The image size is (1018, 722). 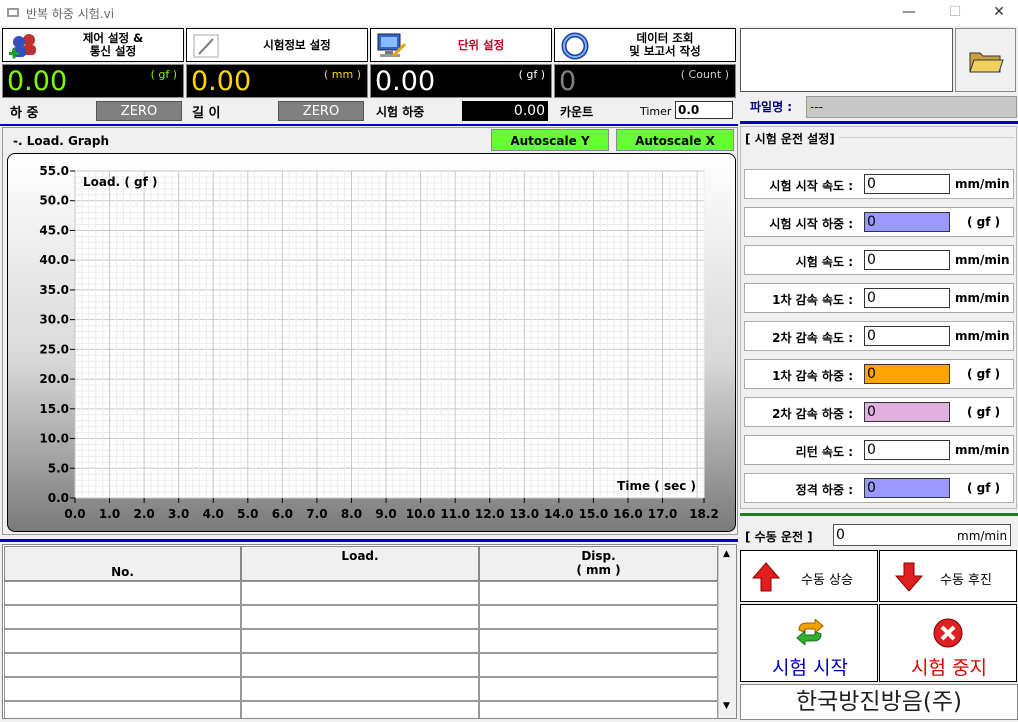 What do you see at coordinates (812, 338) in the screenshot?
I see `setting-label: 2차 감속 속도 :` at bounding box center [812, 338].